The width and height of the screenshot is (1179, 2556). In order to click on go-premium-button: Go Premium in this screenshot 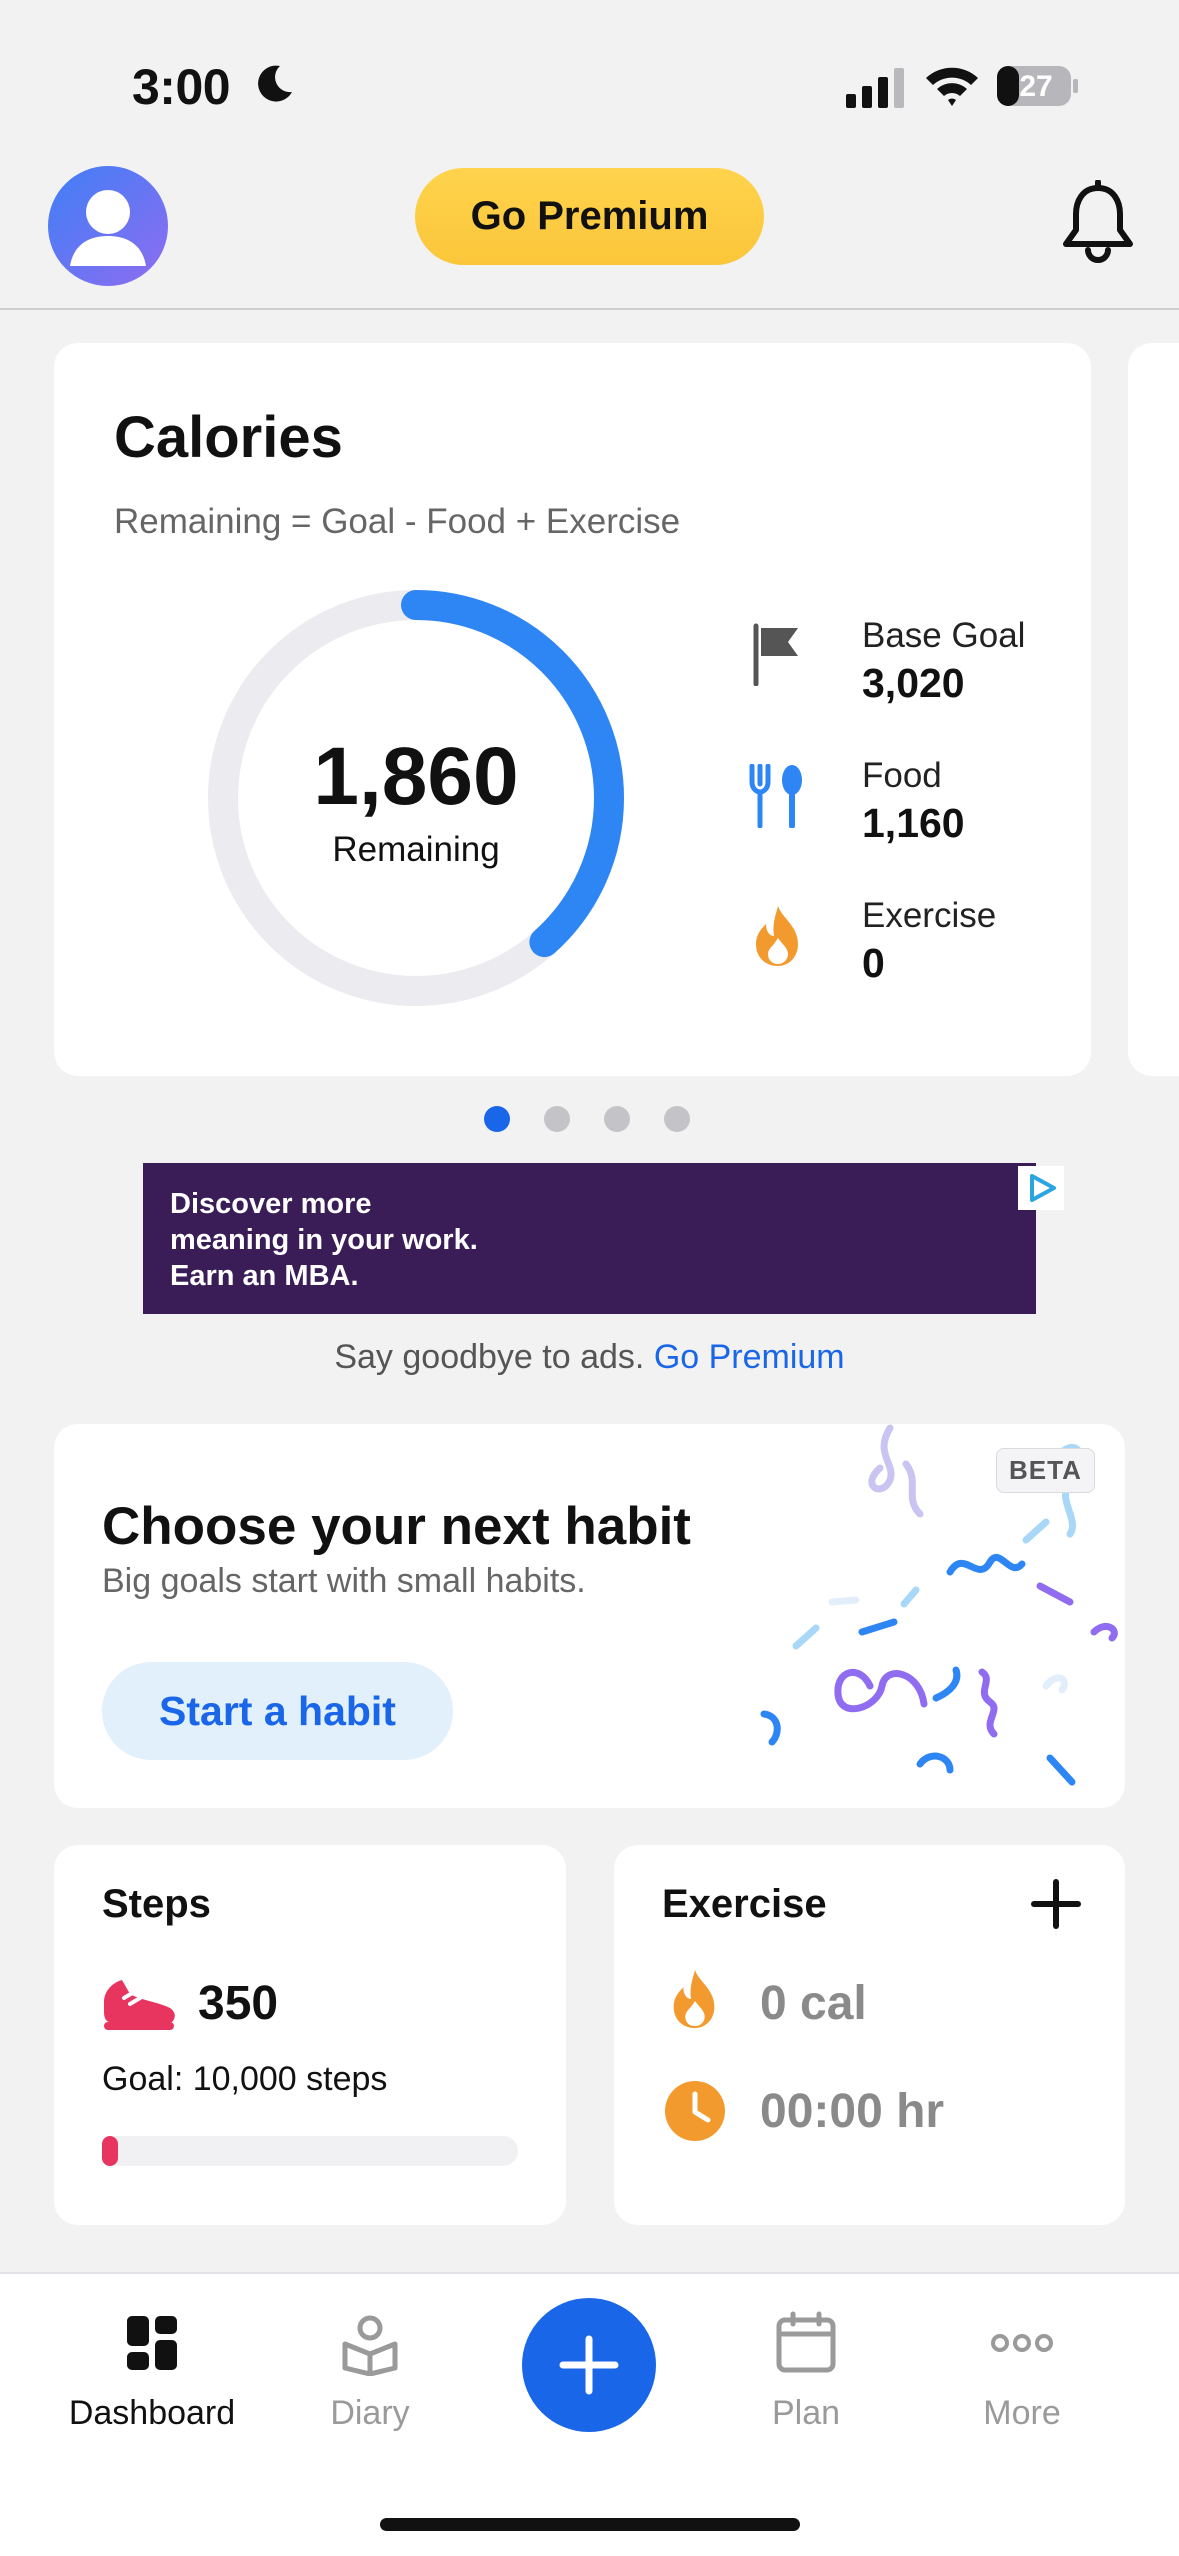, I will do `click(589, 216)`.